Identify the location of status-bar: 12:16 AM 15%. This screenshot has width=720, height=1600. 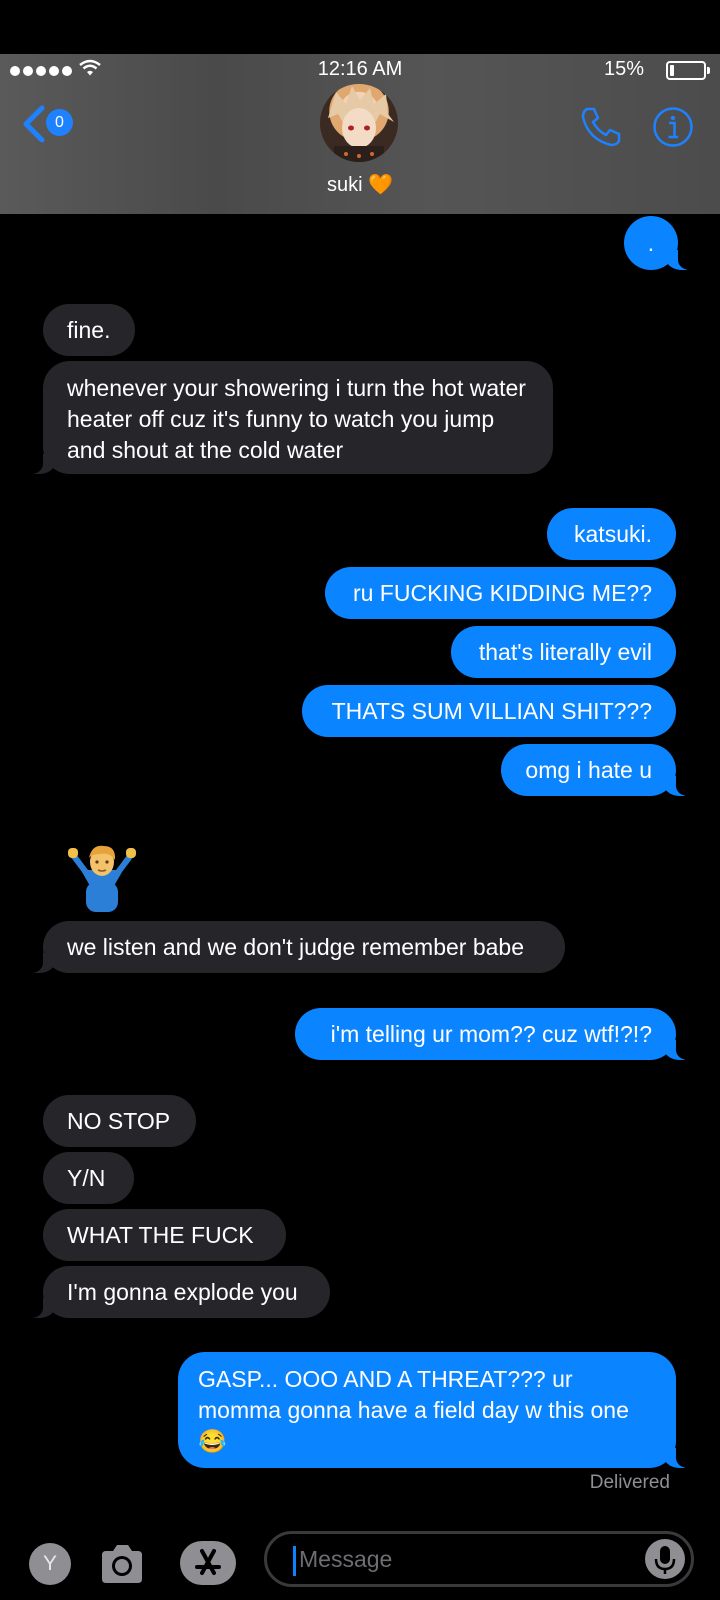
(360, 70).